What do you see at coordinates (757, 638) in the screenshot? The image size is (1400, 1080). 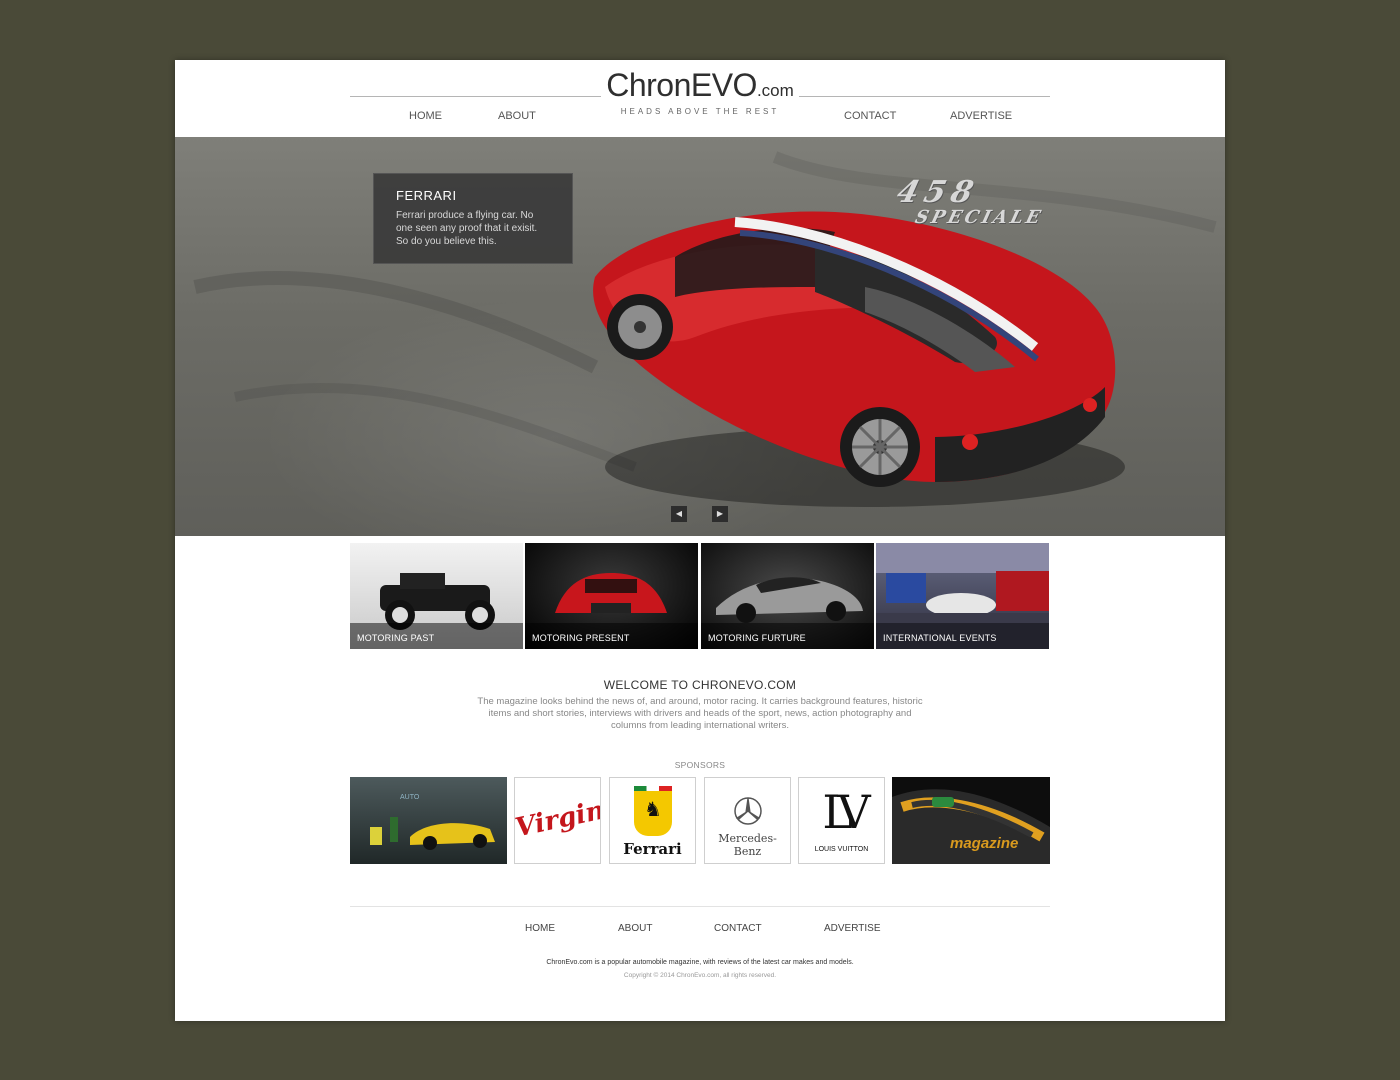 I see `category-label-future: MOTORING FURTURE` at bounding box center [757, 638].